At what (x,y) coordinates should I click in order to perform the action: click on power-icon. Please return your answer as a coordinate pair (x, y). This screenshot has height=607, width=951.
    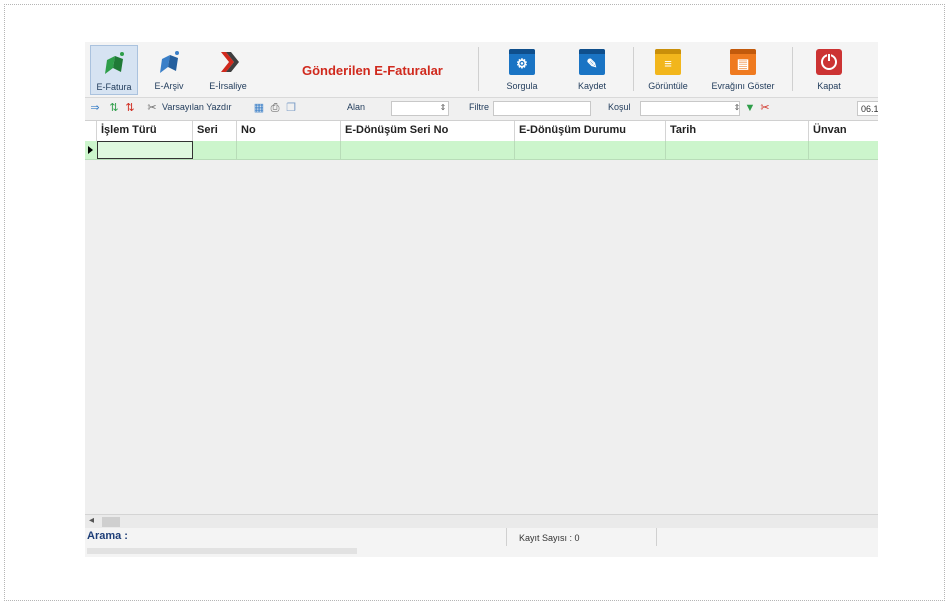
    Looking at the image, I should click on (829, 62).